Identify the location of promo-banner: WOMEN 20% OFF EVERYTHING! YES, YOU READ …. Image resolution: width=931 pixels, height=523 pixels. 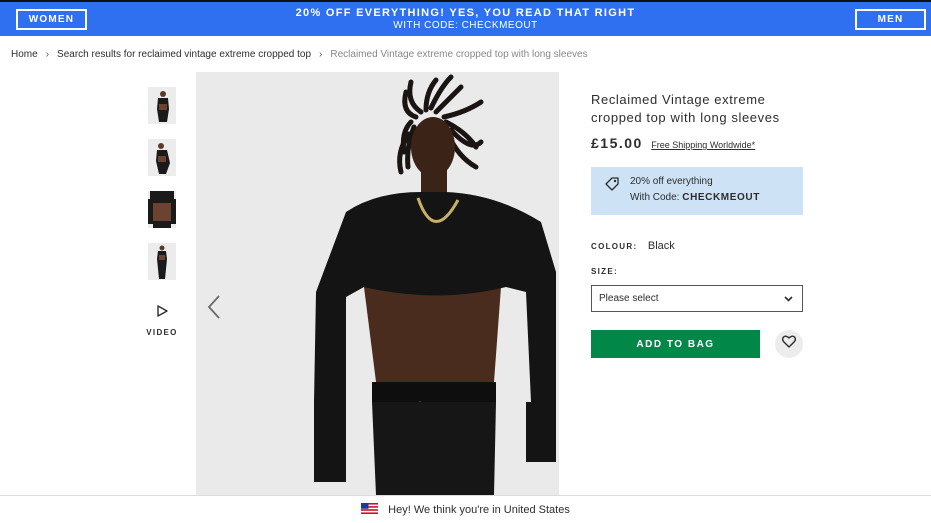
(465, 18).